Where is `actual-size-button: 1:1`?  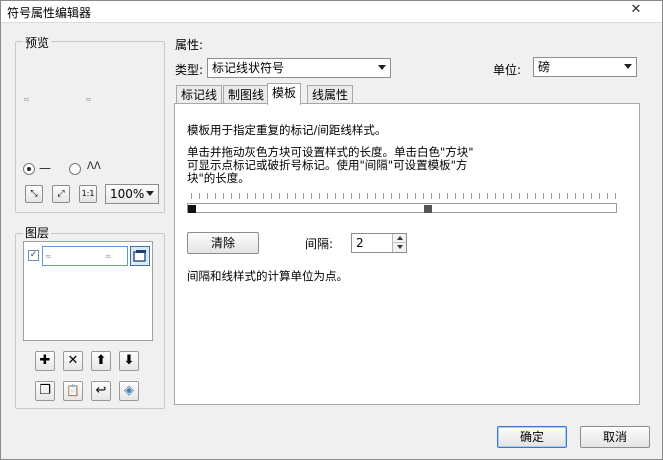
actual-size-button: 1:1 is located at coordinates (88, 194).